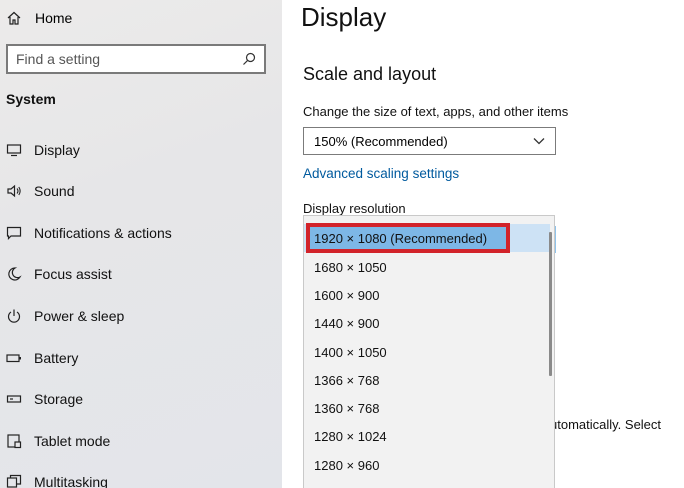 The image size is (684, 488). Describe the element at coordinates (606, 424) in the screenshot. I see `orientation-description-text: utomatically. Select` at that location.